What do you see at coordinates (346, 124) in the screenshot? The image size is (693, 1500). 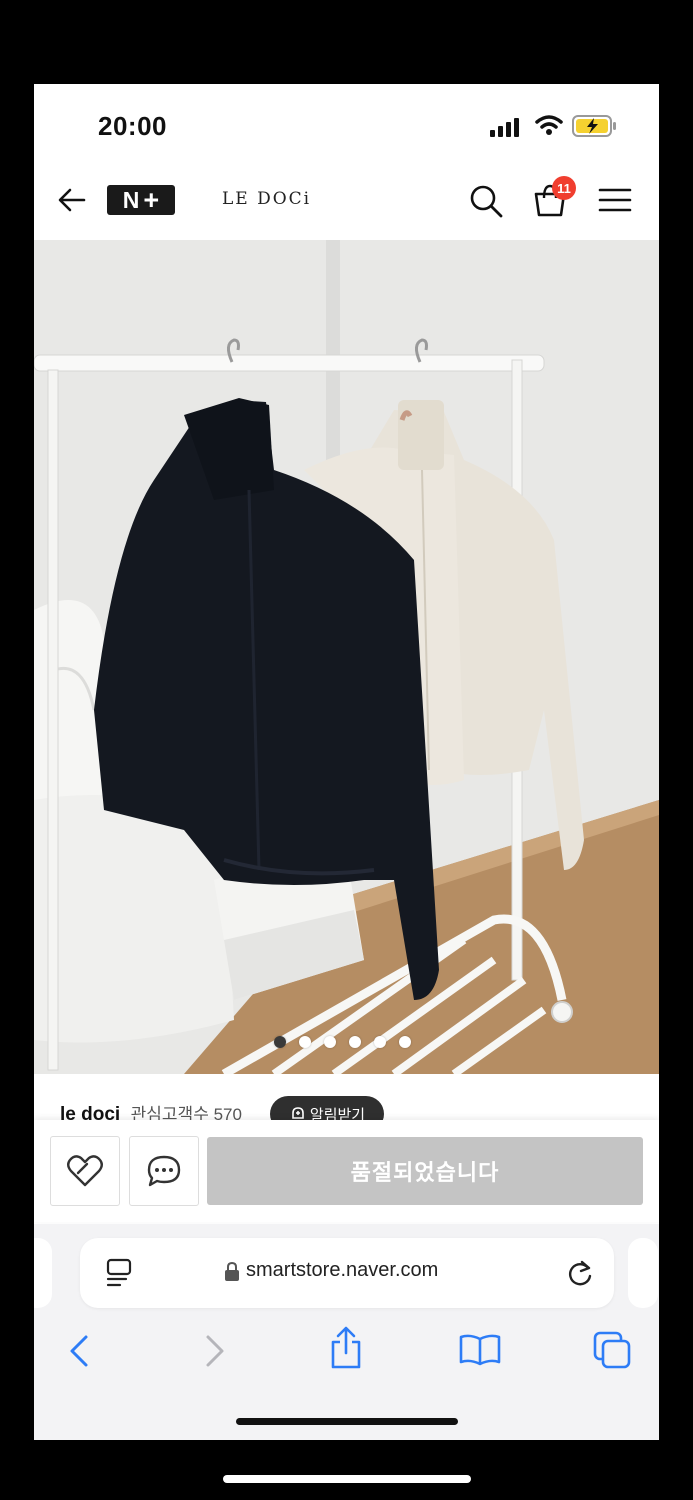 I see `status-bar: 20:00` at bounding box center [346, 124].